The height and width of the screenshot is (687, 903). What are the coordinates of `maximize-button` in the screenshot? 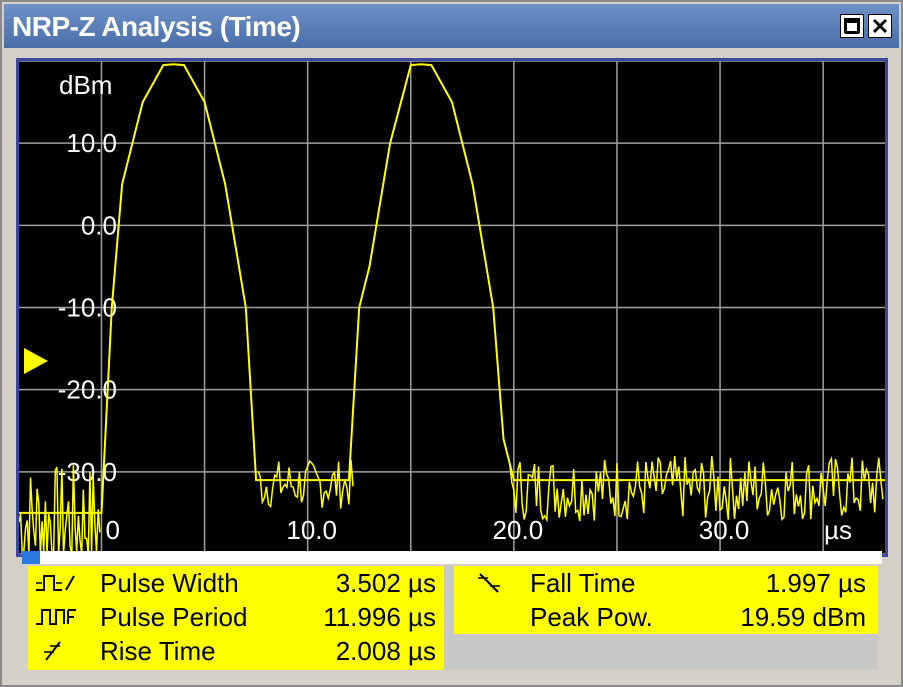 It's located at (852, 26).